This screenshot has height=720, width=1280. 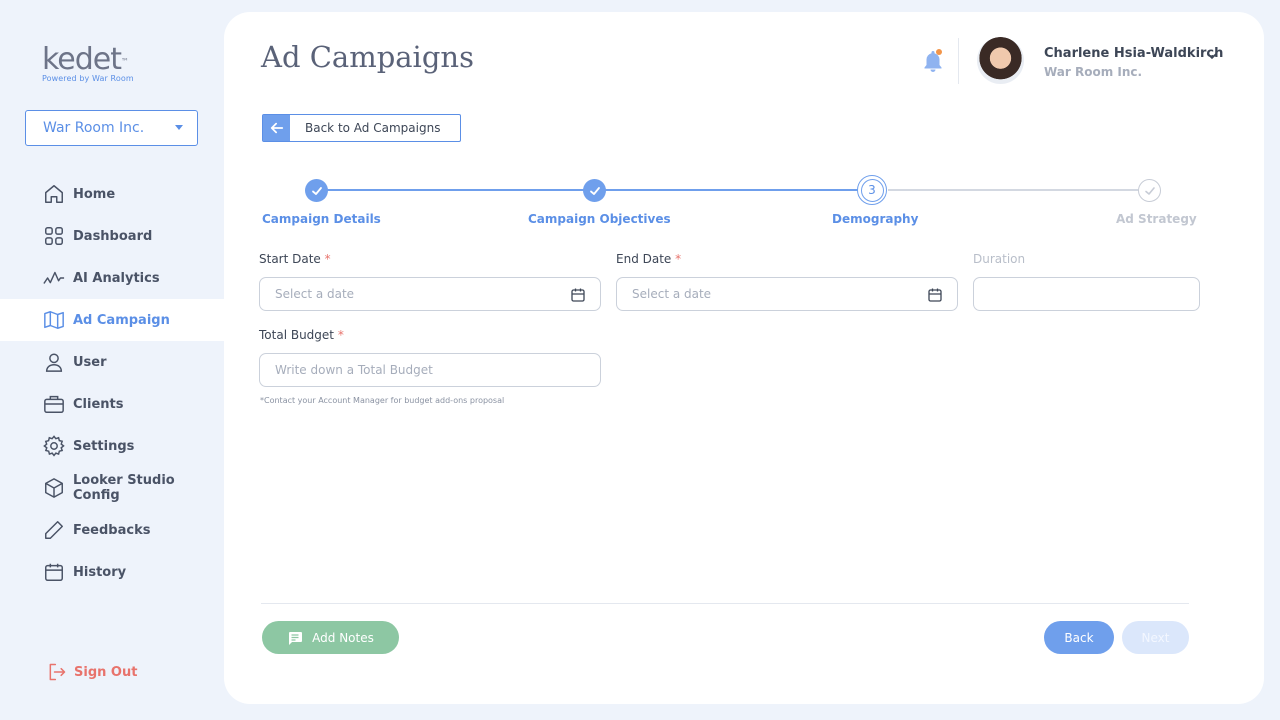 I want to click on back-to-campaigns-button: Back to Ad Campaigns, so click(x=361, y=128).